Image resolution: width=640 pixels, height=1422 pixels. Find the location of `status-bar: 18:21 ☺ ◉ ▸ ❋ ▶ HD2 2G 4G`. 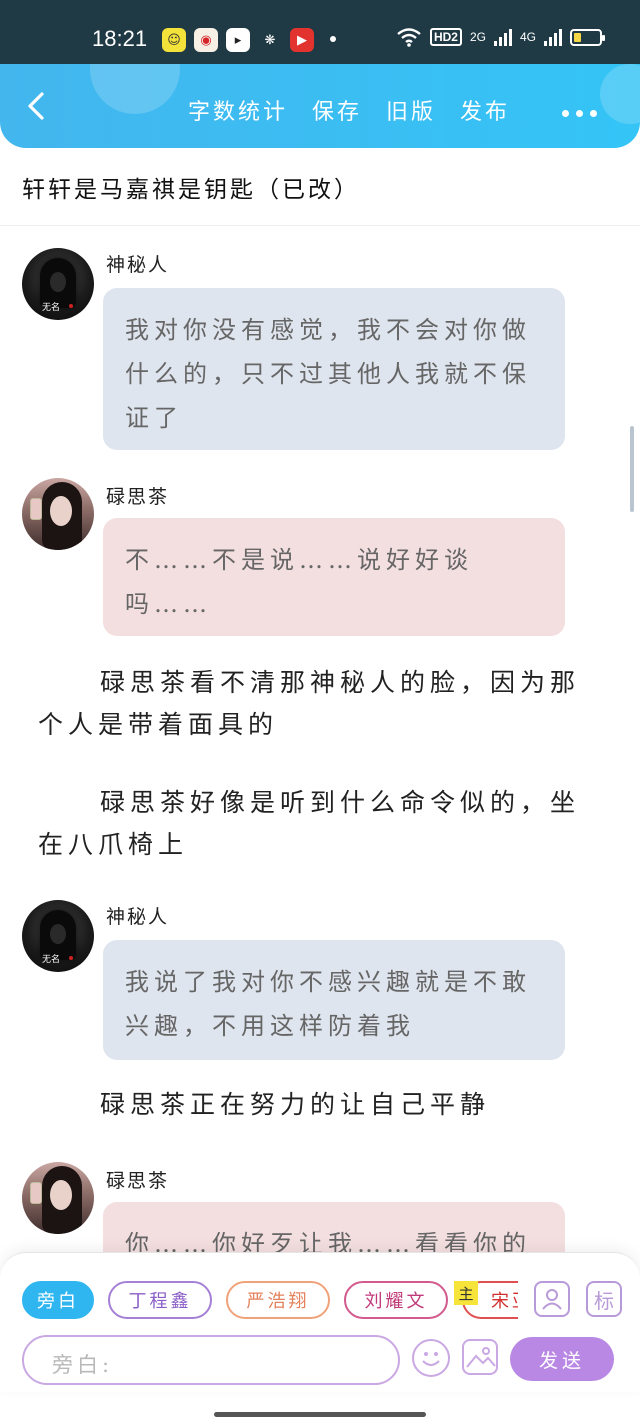

status-bar: 18:21 ☺ ◉ ▸ ❋ ▶ HD2 2G 4G is located at coordinates (320, 32).